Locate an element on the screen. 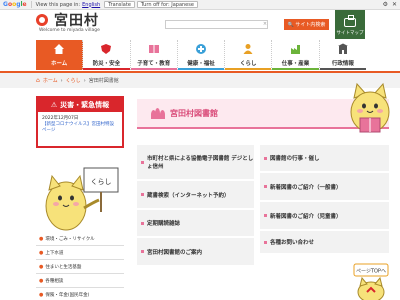 The image size is (400, 300). link-teiki-koudoku: 定期購読雑誌 is located at coordinates (195, 223).